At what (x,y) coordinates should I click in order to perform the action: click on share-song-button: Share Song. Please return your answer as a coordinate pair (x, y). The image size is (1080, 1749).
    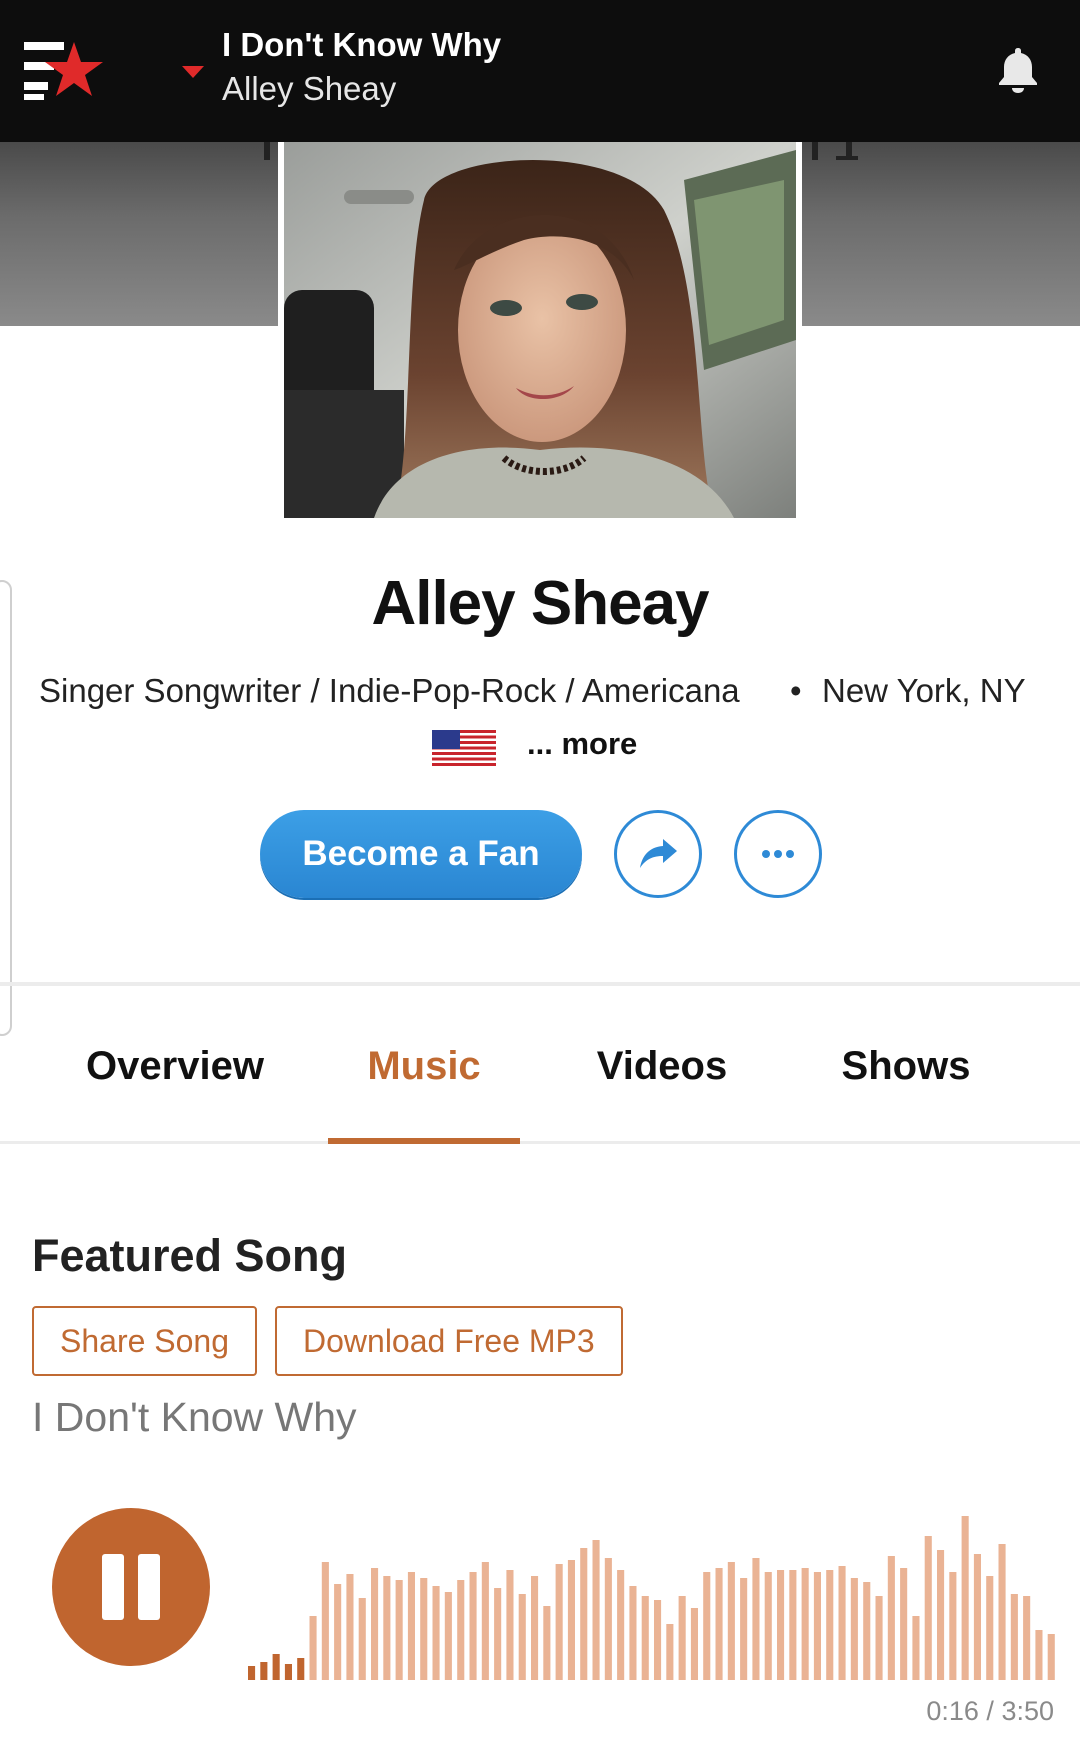
    Looking at the image, I should click on (145, 1341).